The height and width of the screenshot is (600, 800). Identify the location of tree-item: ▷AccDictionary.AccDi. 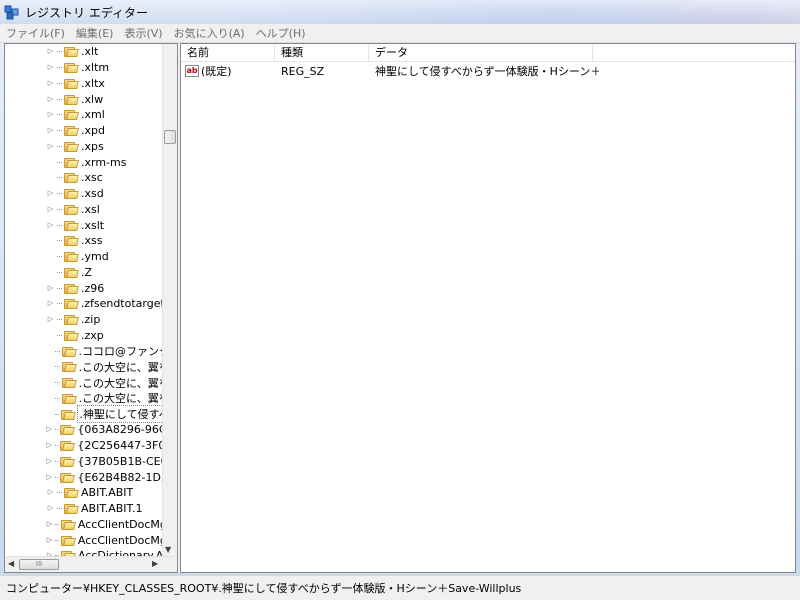
(84, 552).